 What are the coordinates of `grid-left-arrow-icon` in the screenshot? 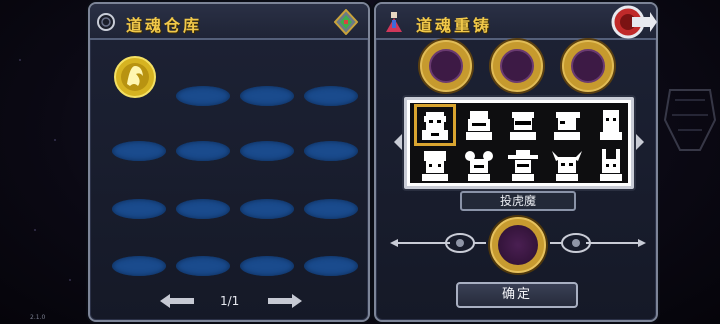 It's located at (399, 142).